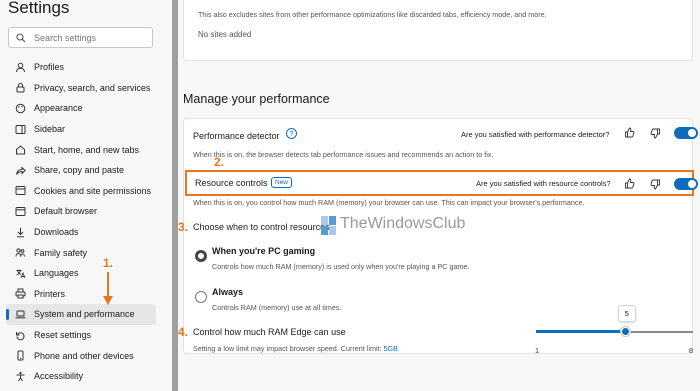 The width and height of the screenshot is (700, 391). I want to click on family-icon, so click(20, 253).